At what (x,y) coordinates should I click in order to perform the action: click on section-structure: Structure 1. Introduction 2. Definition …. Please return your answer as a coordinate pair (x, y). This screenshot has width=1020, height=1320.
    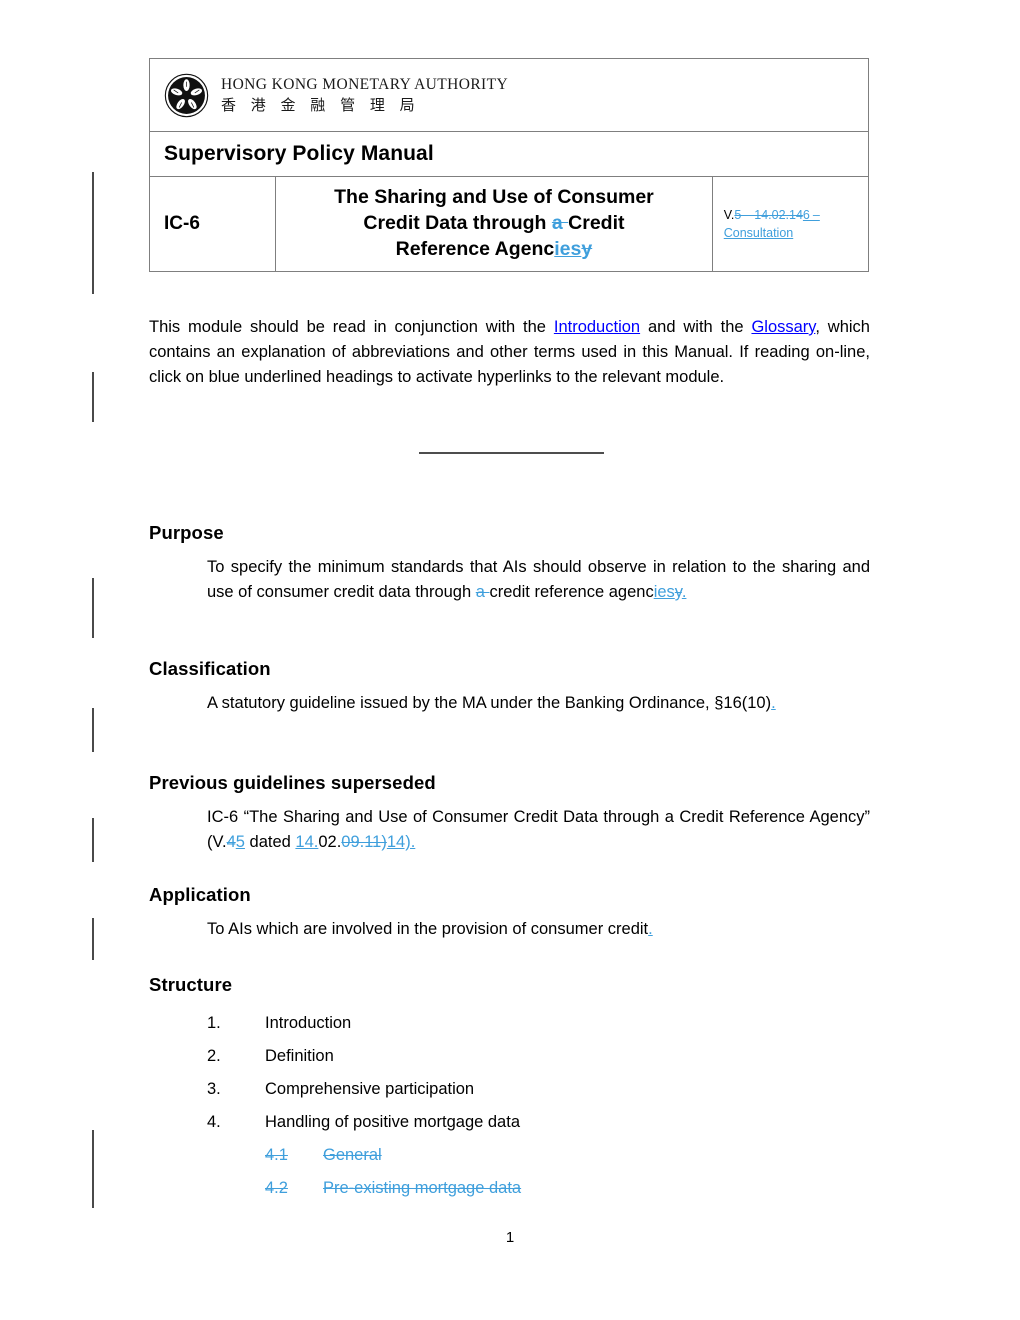
    Looking at the image, I should click on (509, 1089).